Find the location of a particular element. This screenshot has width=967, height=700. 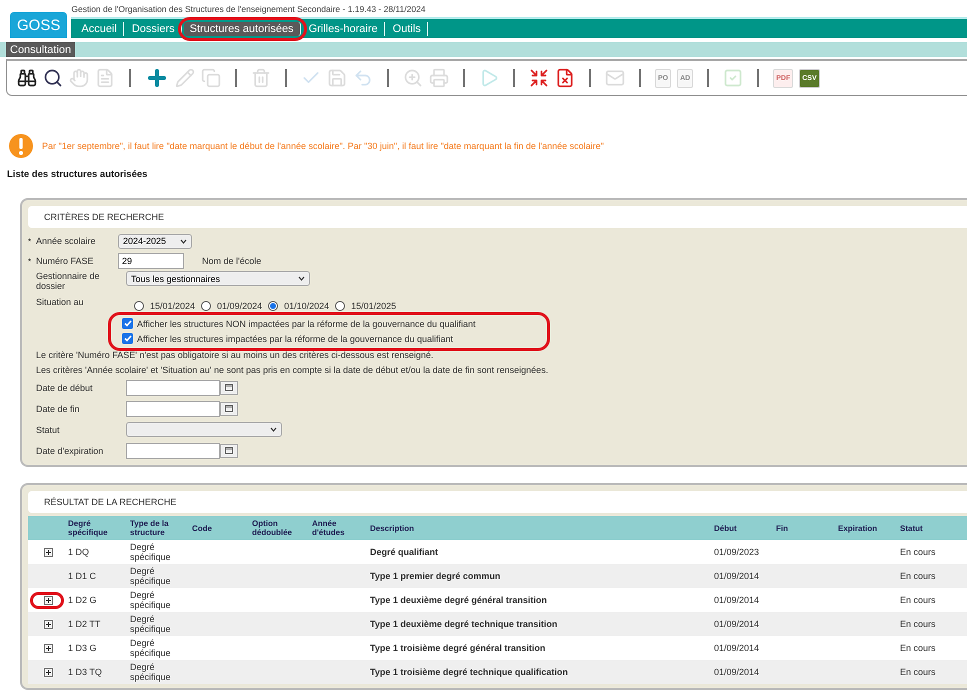

panel-title: RÉSULTAT DE LA RECHERCHE is located at coordinates (497, 502).